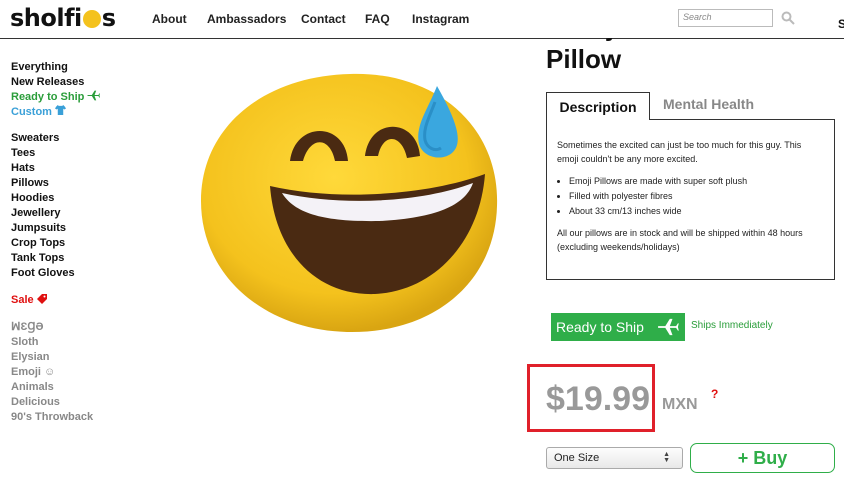 The height and width of the screenshot is (488, 844). Describe the element at coordinates (577, 458) in the screenshot. I see `size-select-value: One Size` at that location.